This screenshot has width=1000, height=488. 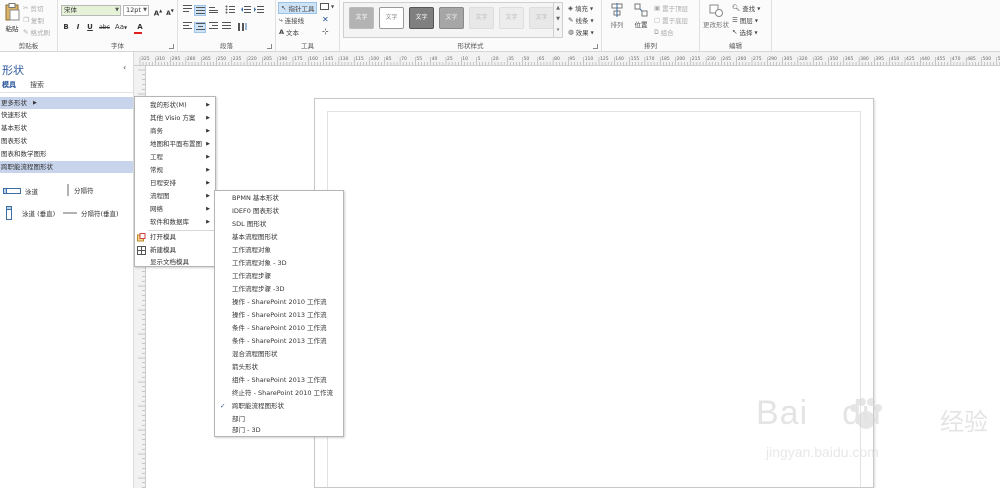 I want to click on paste-button: 粘贴, so click(x=12, y=19).